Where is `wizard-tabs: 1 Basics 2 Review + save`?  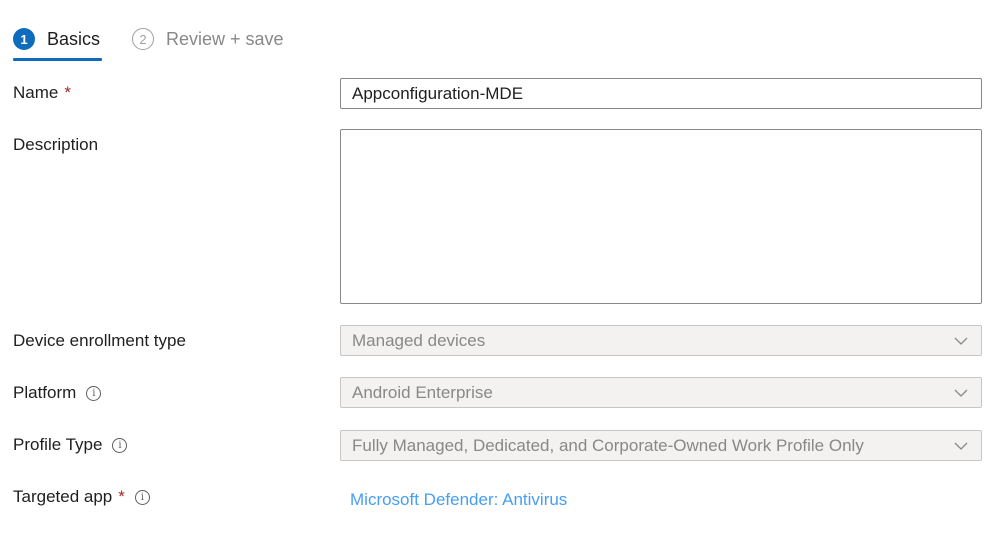 wizard-tabs: 1 Basics 2 Review + save is located at coordinates (148, 44).